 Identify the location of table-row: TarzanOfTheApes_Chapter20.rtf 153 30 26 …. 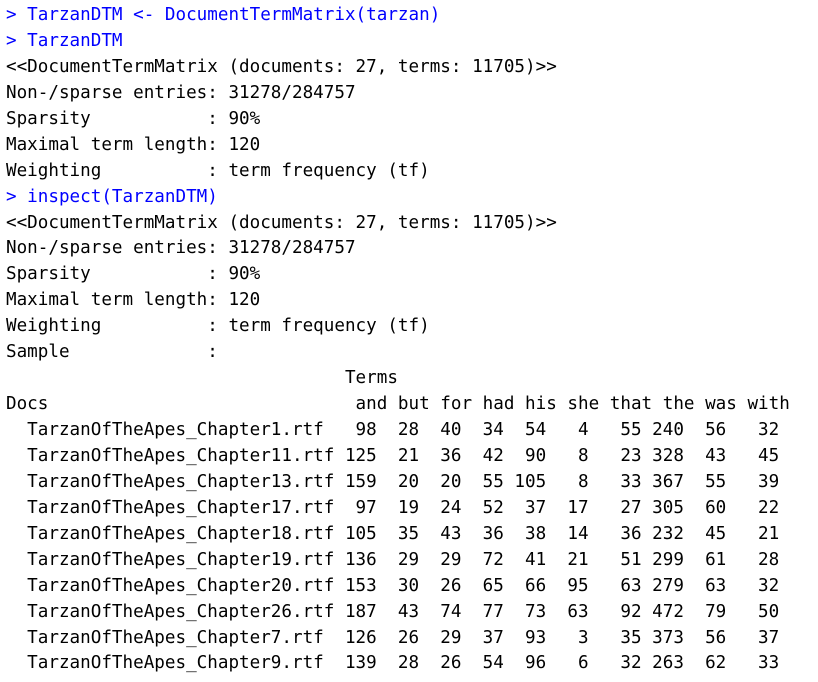
(393, 585).